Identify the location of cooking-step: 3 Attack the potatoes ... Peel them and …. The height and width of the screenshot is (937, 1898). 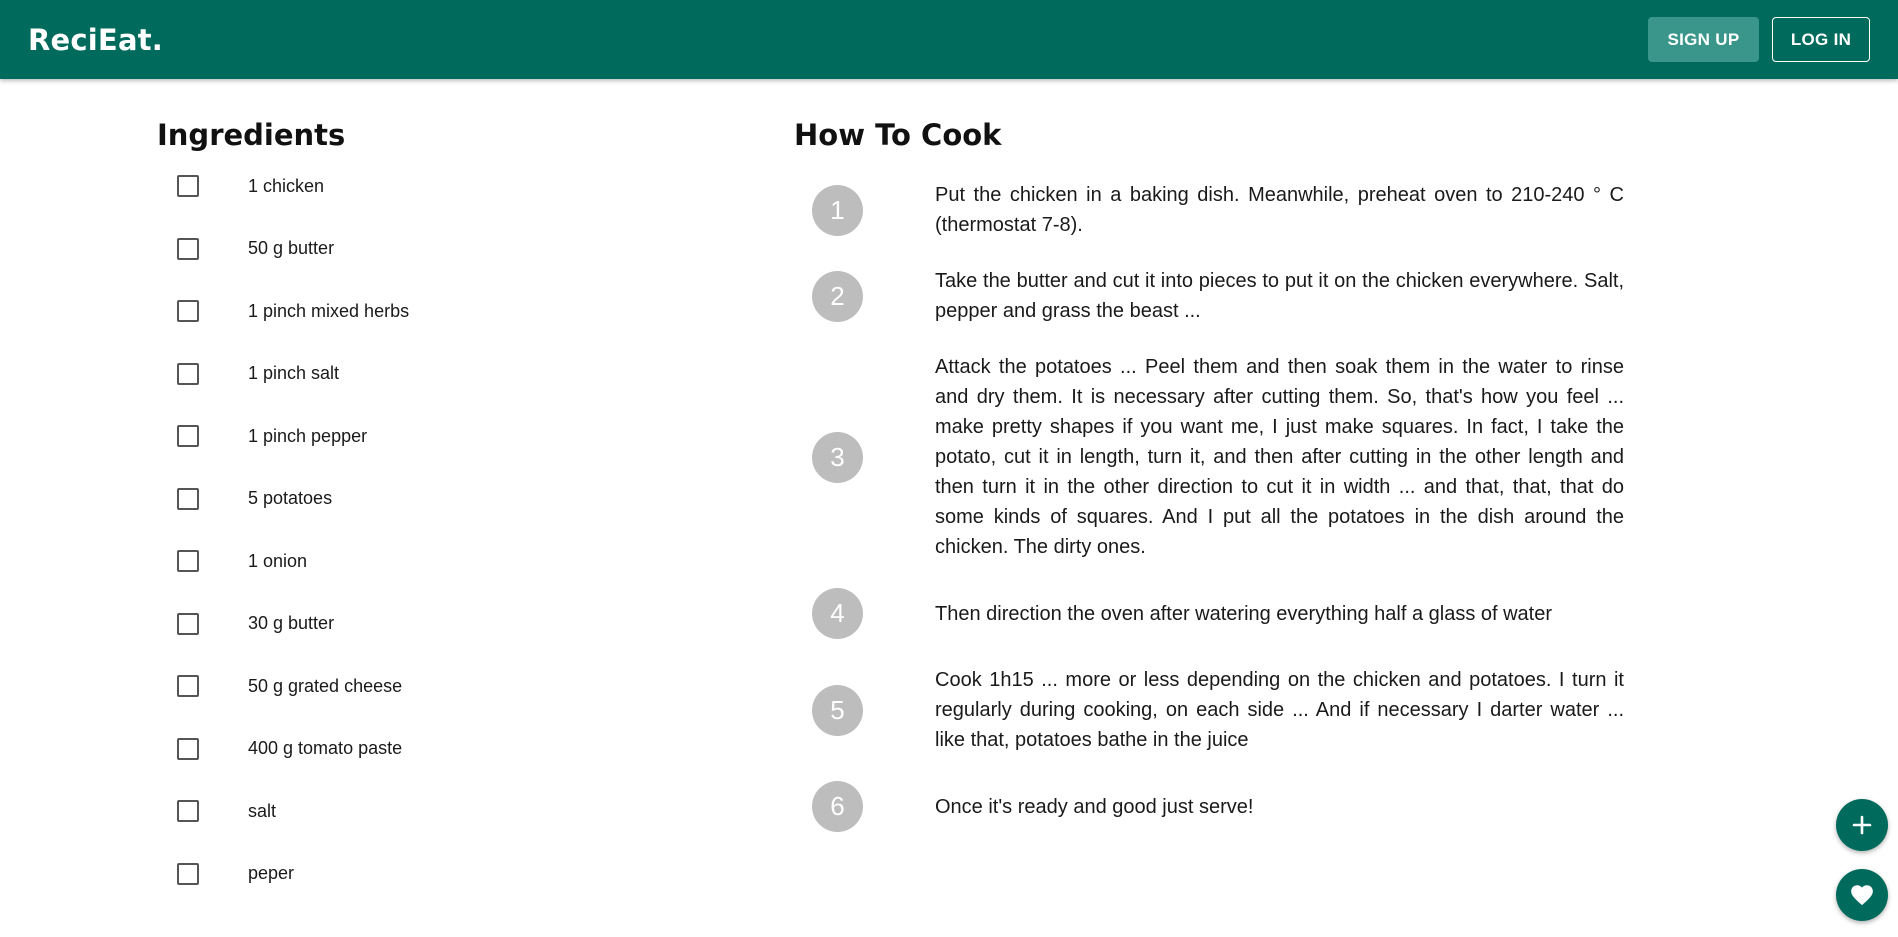
(1218, 457).